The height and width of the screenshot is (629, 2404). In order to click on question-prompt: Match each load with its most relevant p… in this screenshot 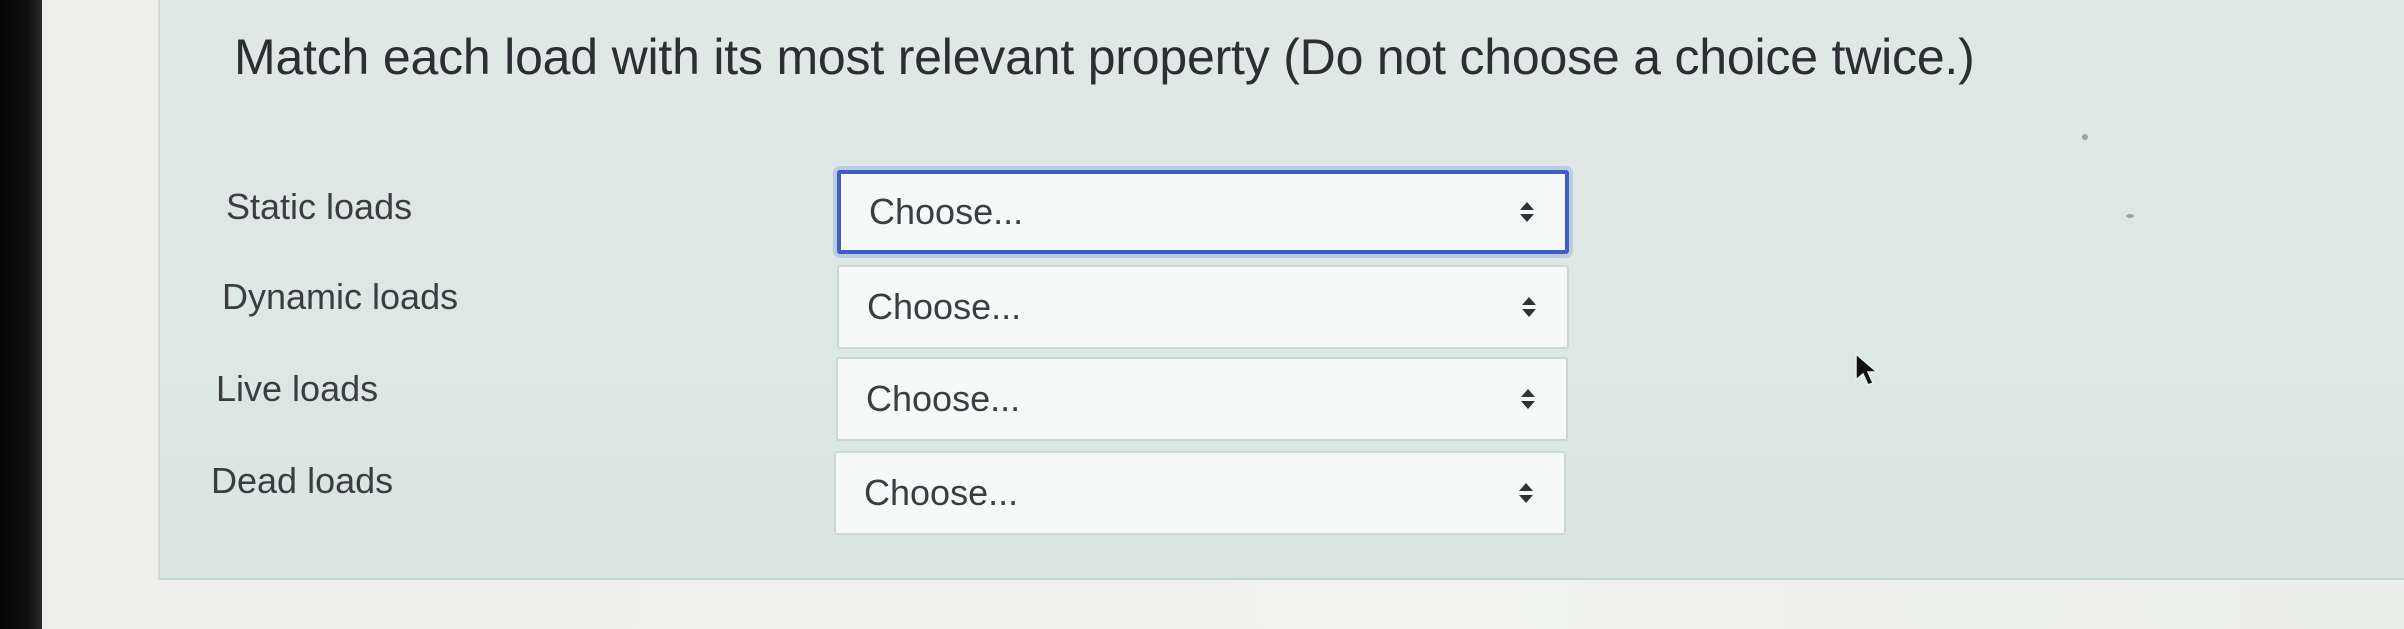, I will do `click(1104, 57)`.